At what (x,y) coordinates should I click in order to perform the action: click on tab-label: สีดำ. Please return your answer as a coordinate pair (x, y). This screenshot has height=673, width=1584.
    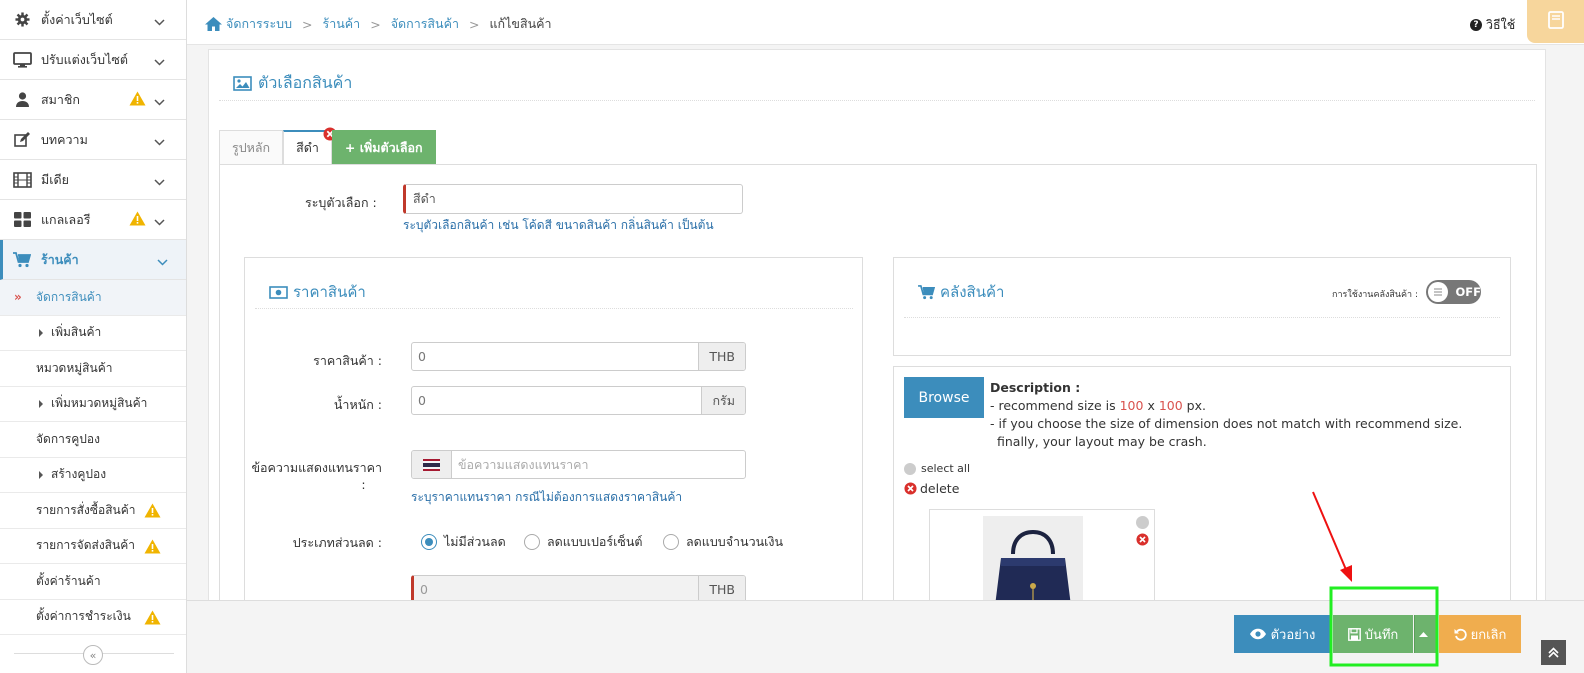
    Looking at the image, I should click on (307, 147).